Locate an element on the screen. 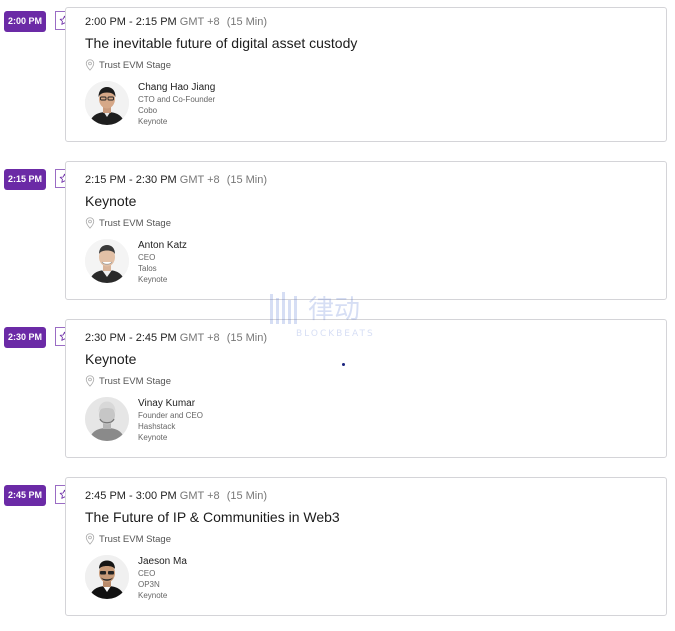 This screenshot has height=631, width=675. session-time: 2:15 PM - 2:30 PM GMT +8 (15 Min) is located at coordinates (176, 180).